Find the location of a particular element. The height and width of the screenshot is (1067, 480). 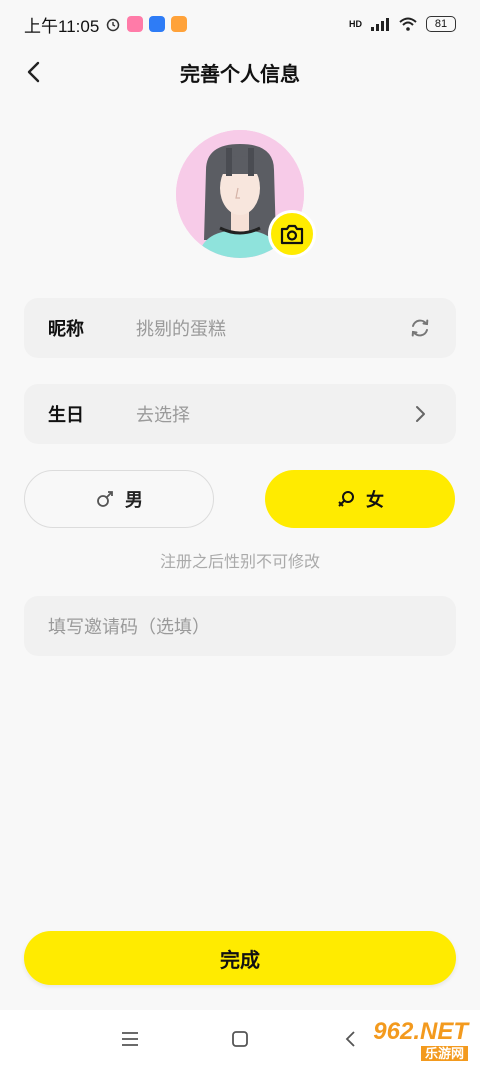

camera-icon is located at coordinates (292, 234).